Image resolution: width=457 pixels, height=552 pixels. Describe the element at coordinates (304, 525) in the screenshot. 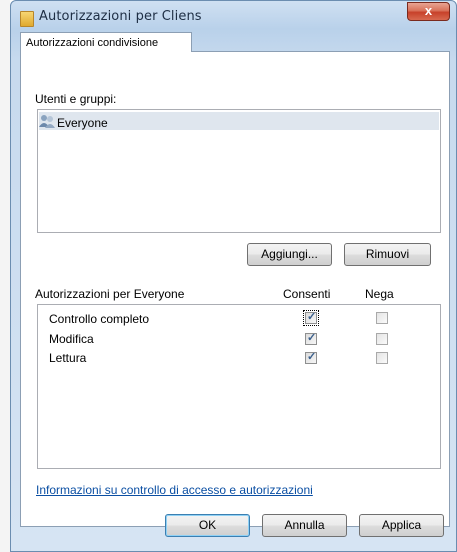

I see `cancel-button: Annulla` at that location.